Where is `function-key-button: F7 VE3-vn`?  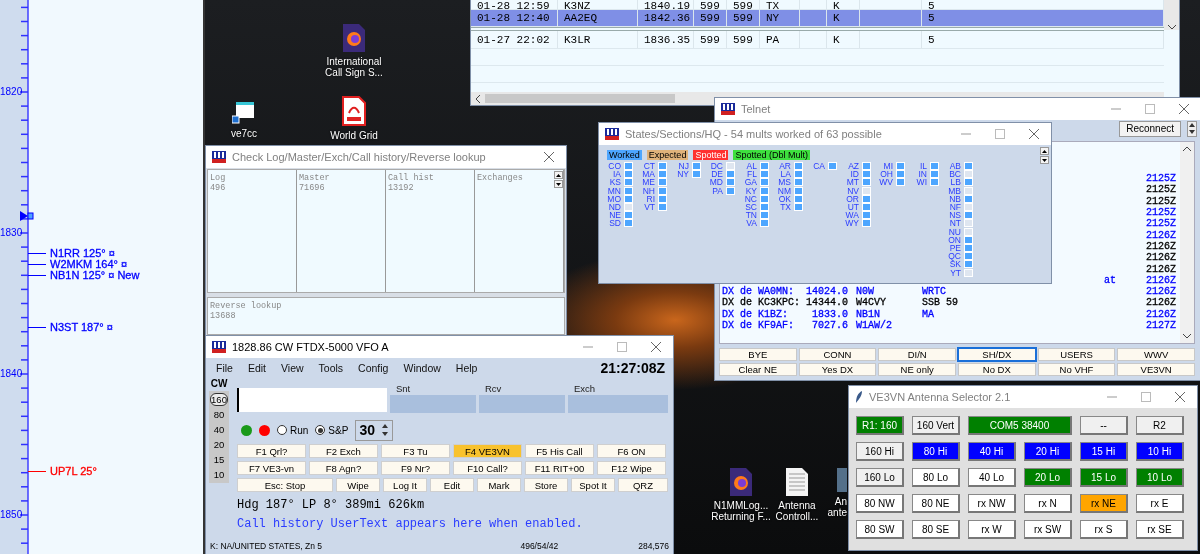 function-key-button: F7 VE3-vn is located at coordinates (271, 468).